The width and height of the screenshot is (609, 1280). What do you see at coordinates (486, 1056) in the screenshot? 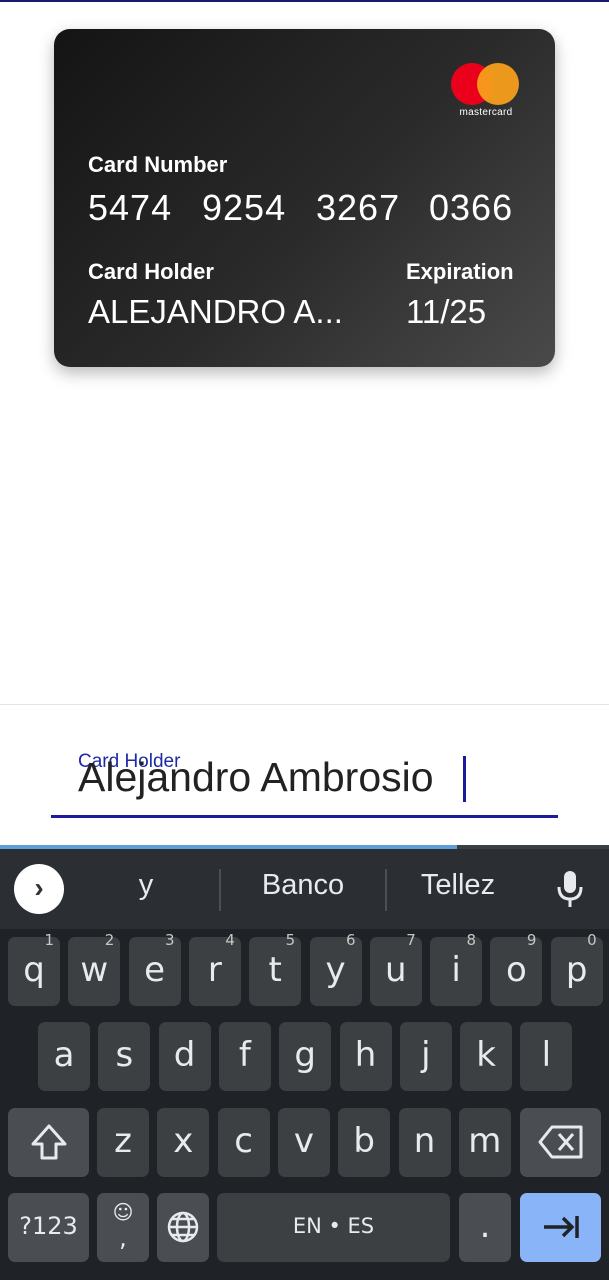
I see `key-k: k` at bounding box center [486, 1056].